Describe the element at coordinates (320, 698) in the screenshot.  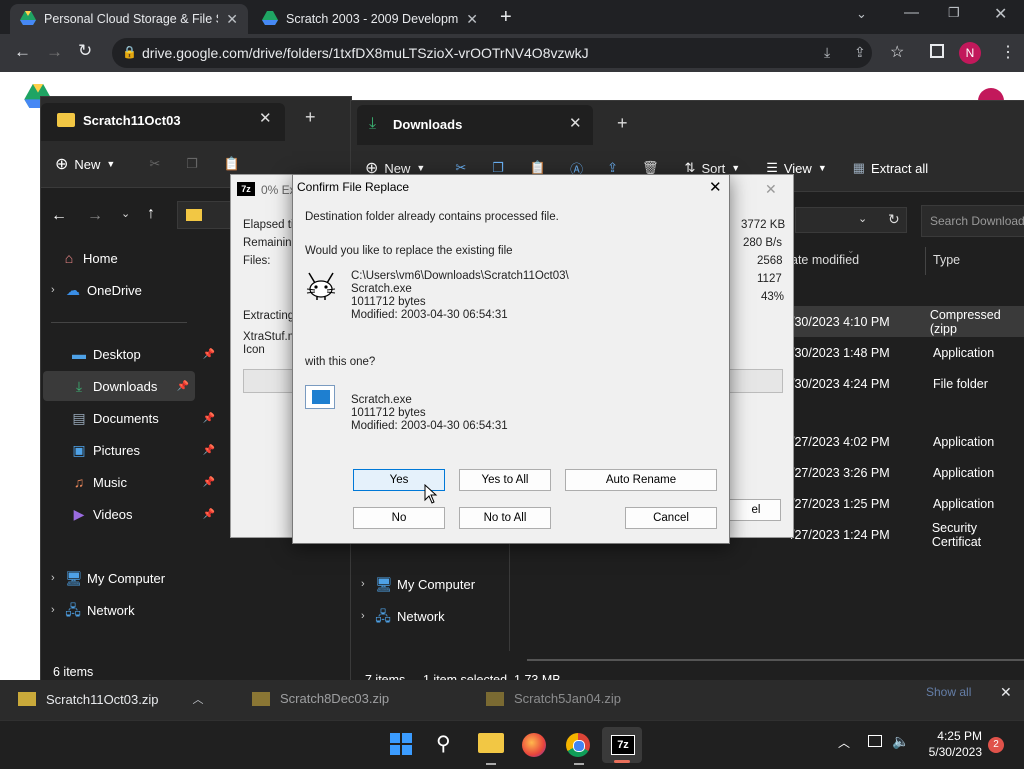
I see `download-item: Scratch8Dec03.zip` at that location.